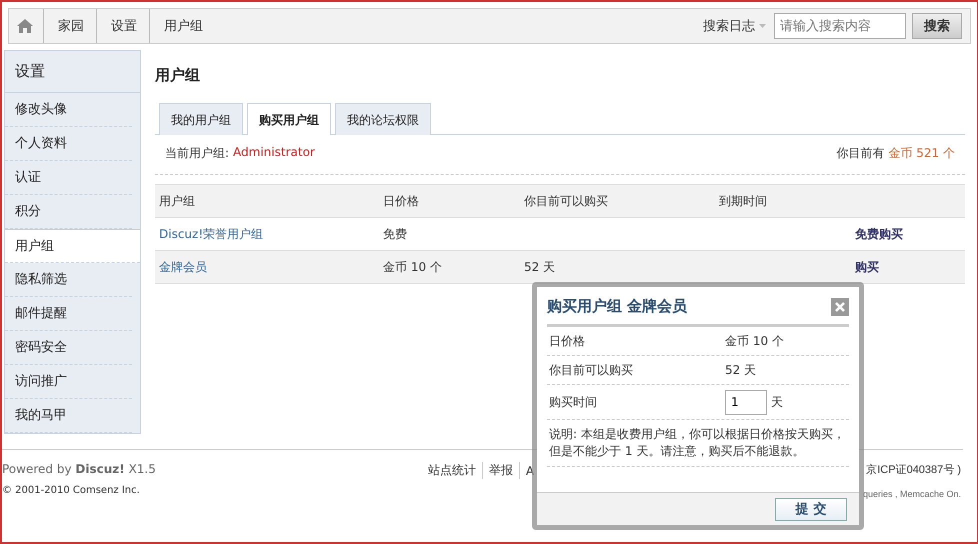 The height and width of the screenshot is (544, 978). What do you see at coordinates (777, 402) in the screenshot?
I see `unit-label: 天` at bounding box center [777, 402].